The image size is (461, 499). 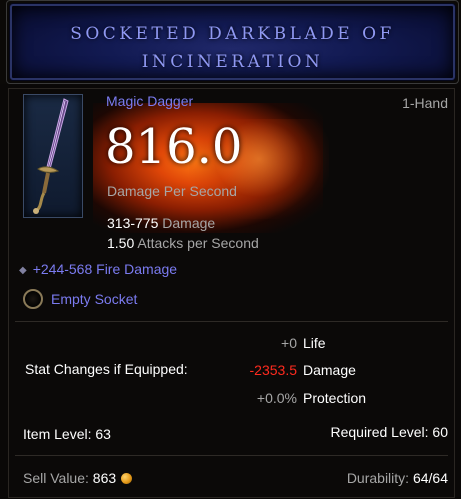 I want to click on durability: Durability: 64/64, so click(x=397, y=478).